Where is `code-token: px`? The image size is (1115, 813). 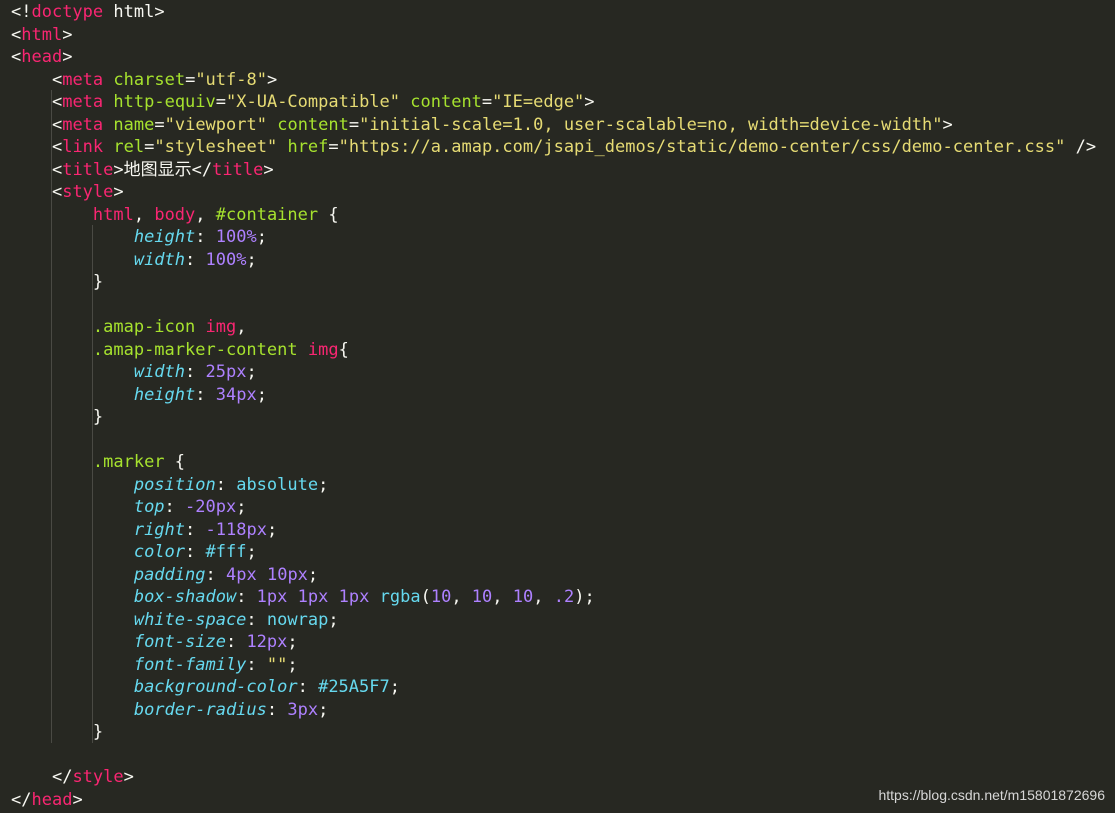
code-token: px is located at coordinates (277, 597).